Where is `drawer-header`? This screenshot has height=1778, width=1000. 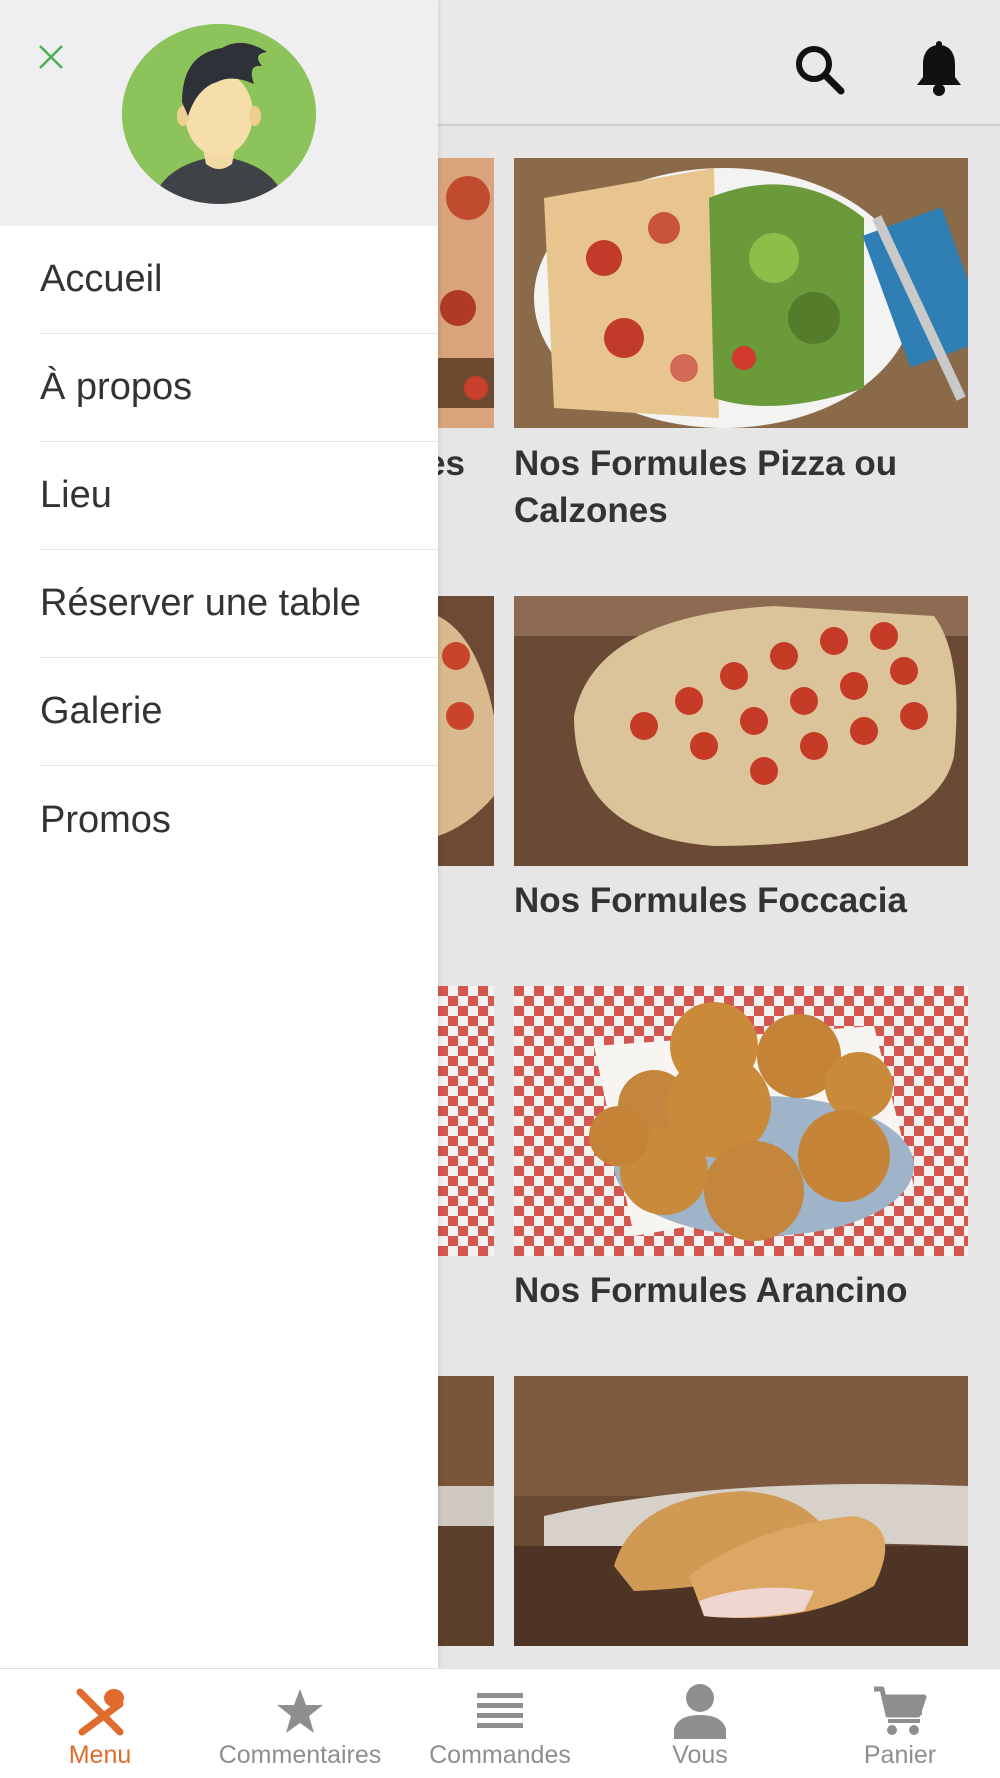
drawer-header is located at coordinates (219, 113).